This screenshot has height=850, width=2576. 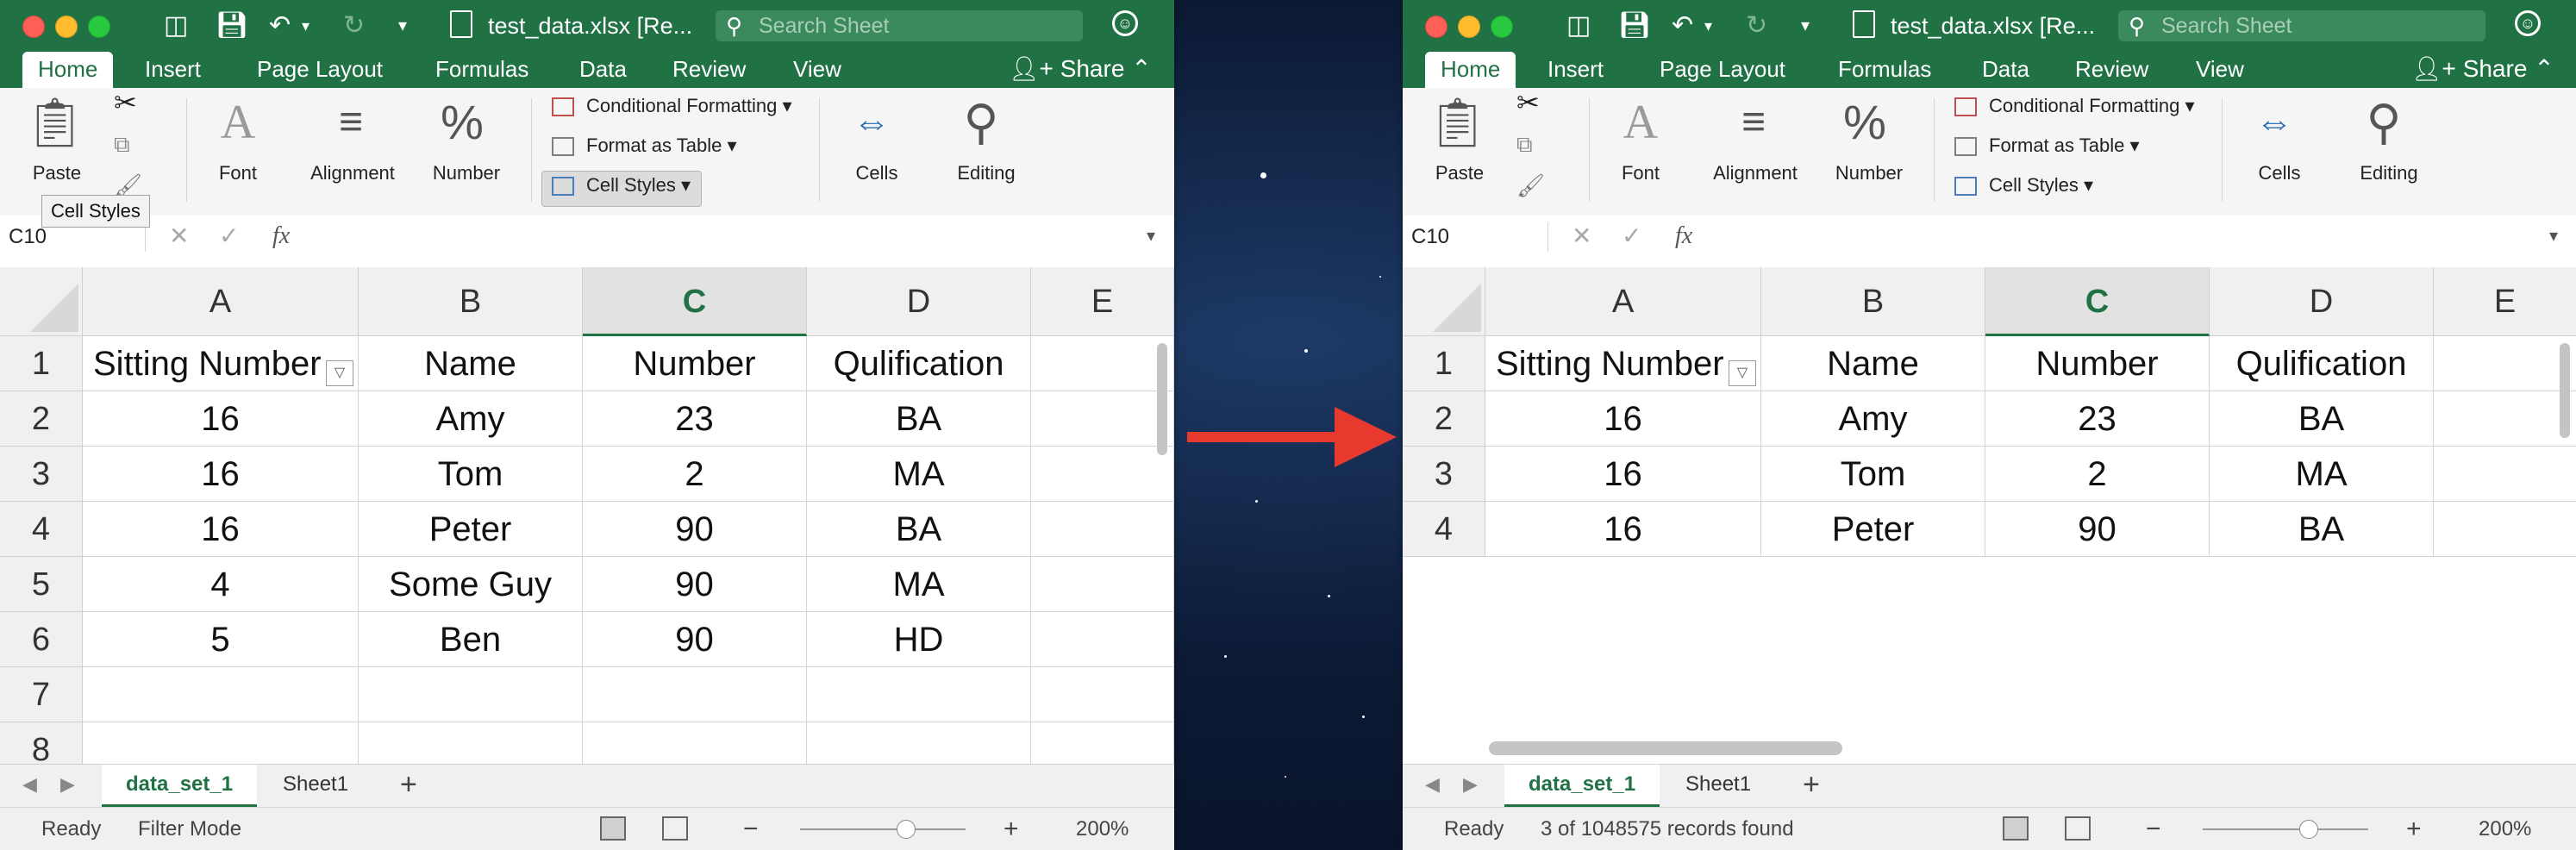 I want to click on cell-a2: 16, so click(x=221, y=419).